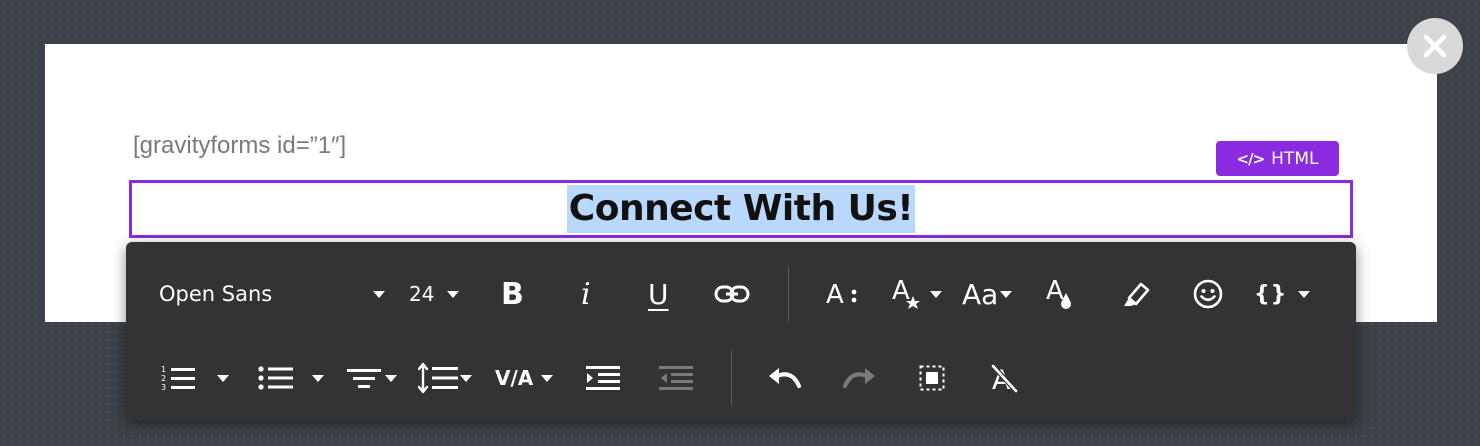 The image size is (1480, 446). I want to click on redo-icon, so click(859, 378).